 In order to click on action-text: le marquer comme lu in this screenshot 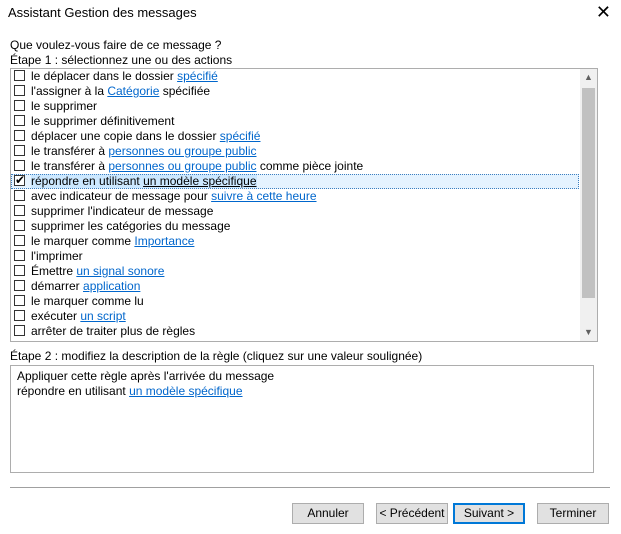, I will do `click(87, 301)`.